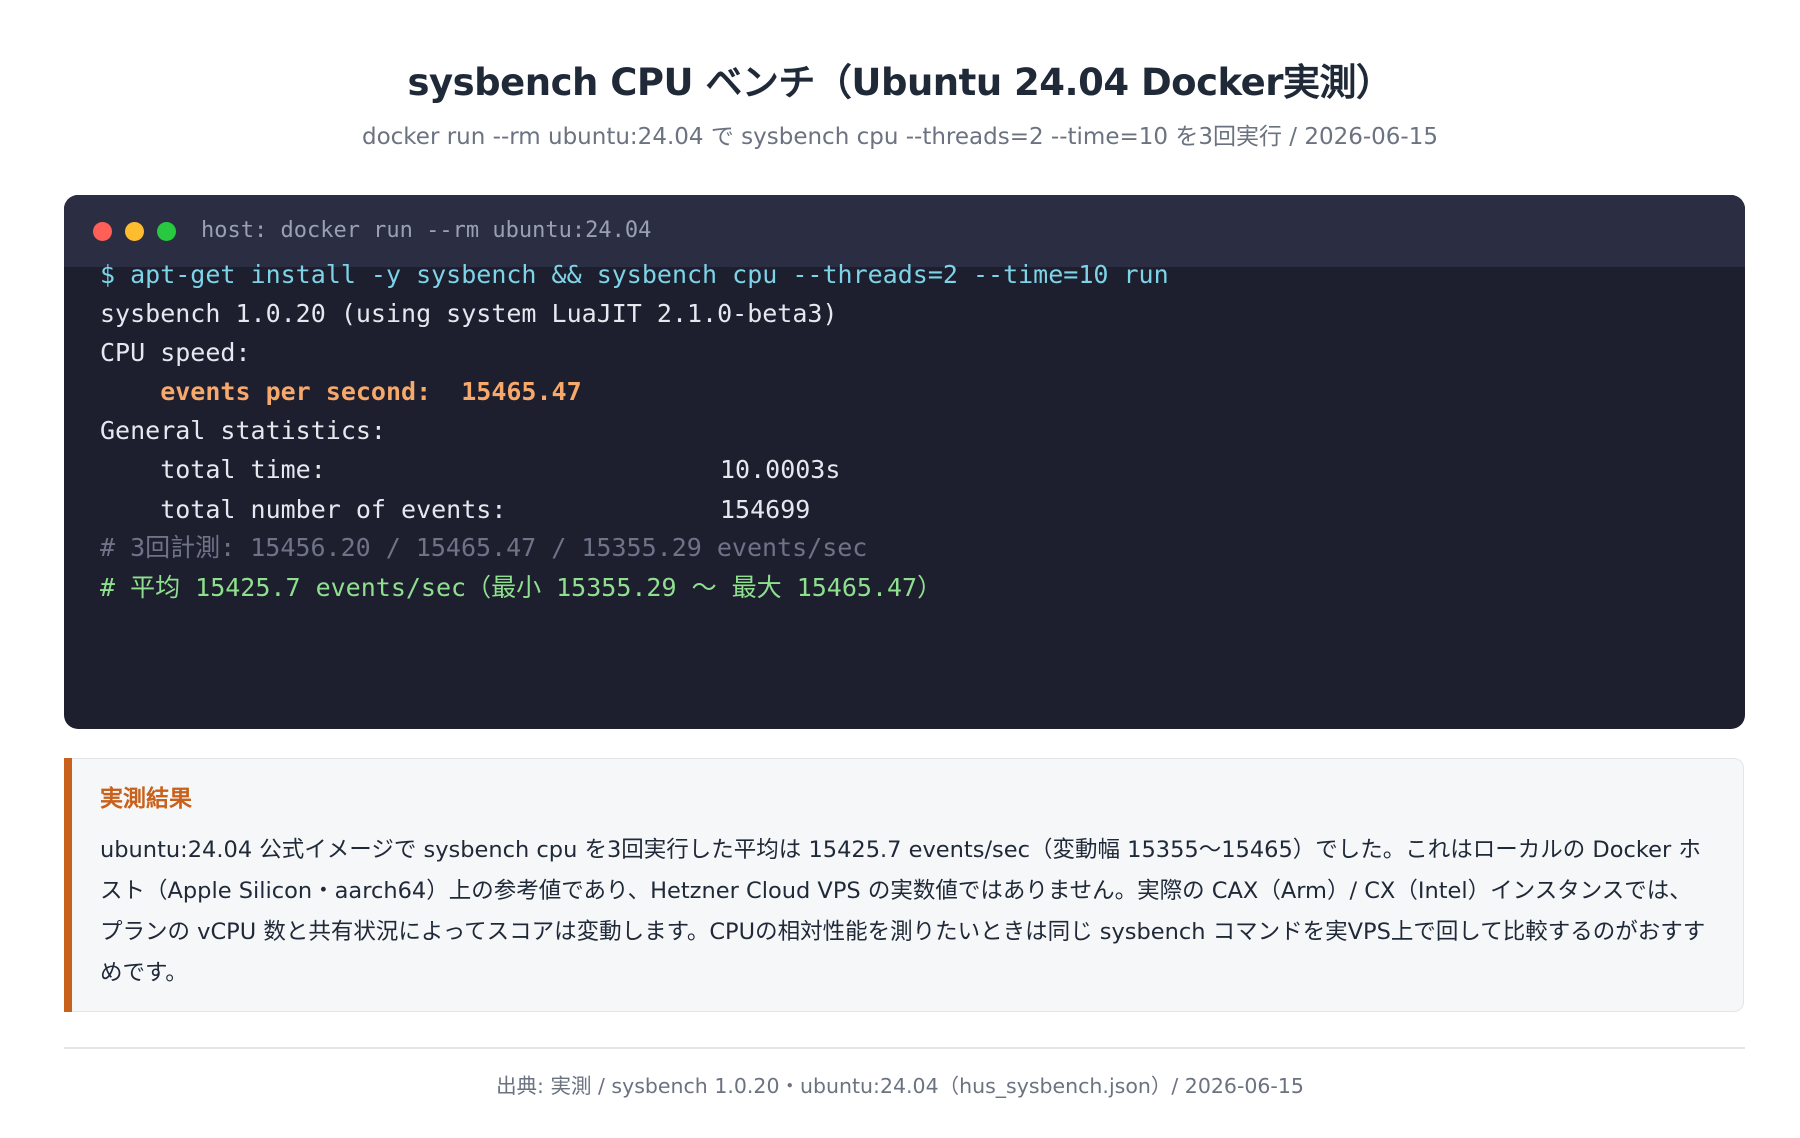 The width and height of the screenshot is (1800, 1138). Describe the element at coordinates (175, 352) in the screenshot. I see `terminal-cpu-speed-header: CPU speed:` at that location.